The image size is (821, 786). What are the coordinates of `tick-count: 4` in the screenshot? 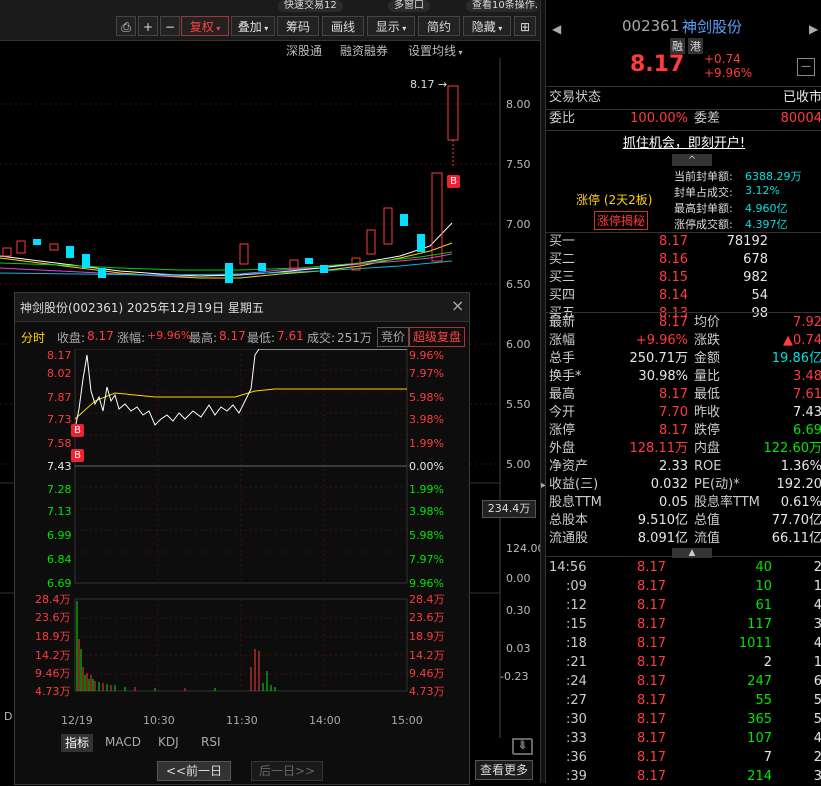 It's located at (817, 738).